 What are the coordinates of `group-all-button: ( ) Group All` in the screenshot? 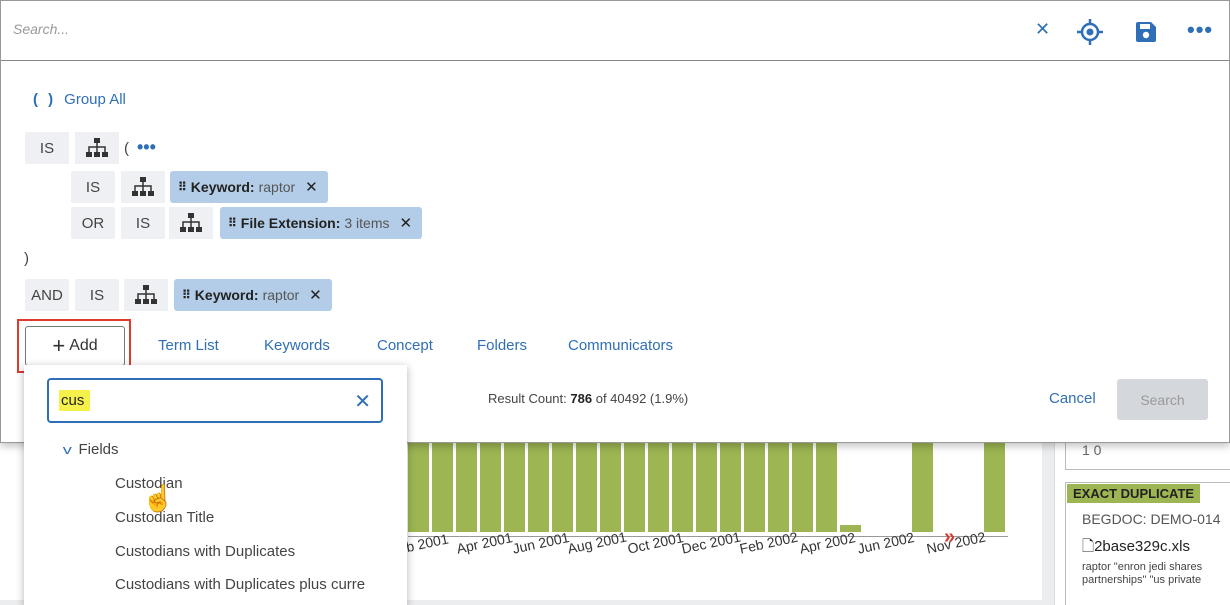 It's located at (79, 99).